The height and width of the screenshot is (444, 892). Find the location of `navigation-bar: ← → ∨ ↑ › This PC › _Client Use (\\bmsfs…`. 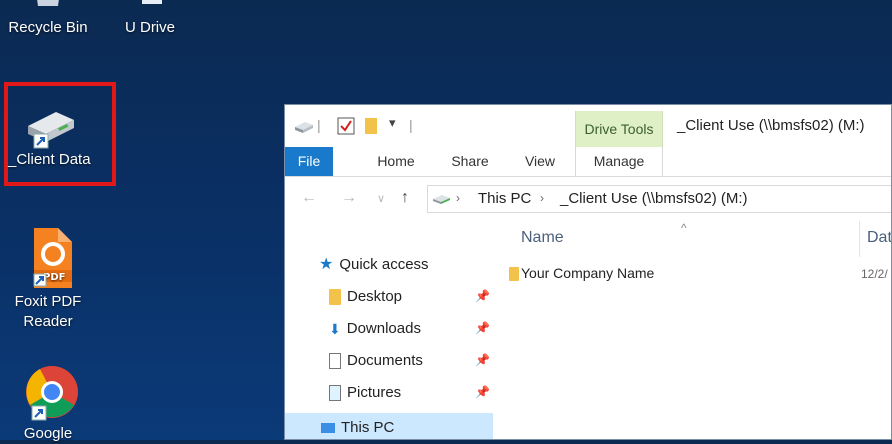

navigation-bar: ← → ∨ ↑ › This PC › _Client Use (\\bmsfs… is located at coordinates (588, 199).